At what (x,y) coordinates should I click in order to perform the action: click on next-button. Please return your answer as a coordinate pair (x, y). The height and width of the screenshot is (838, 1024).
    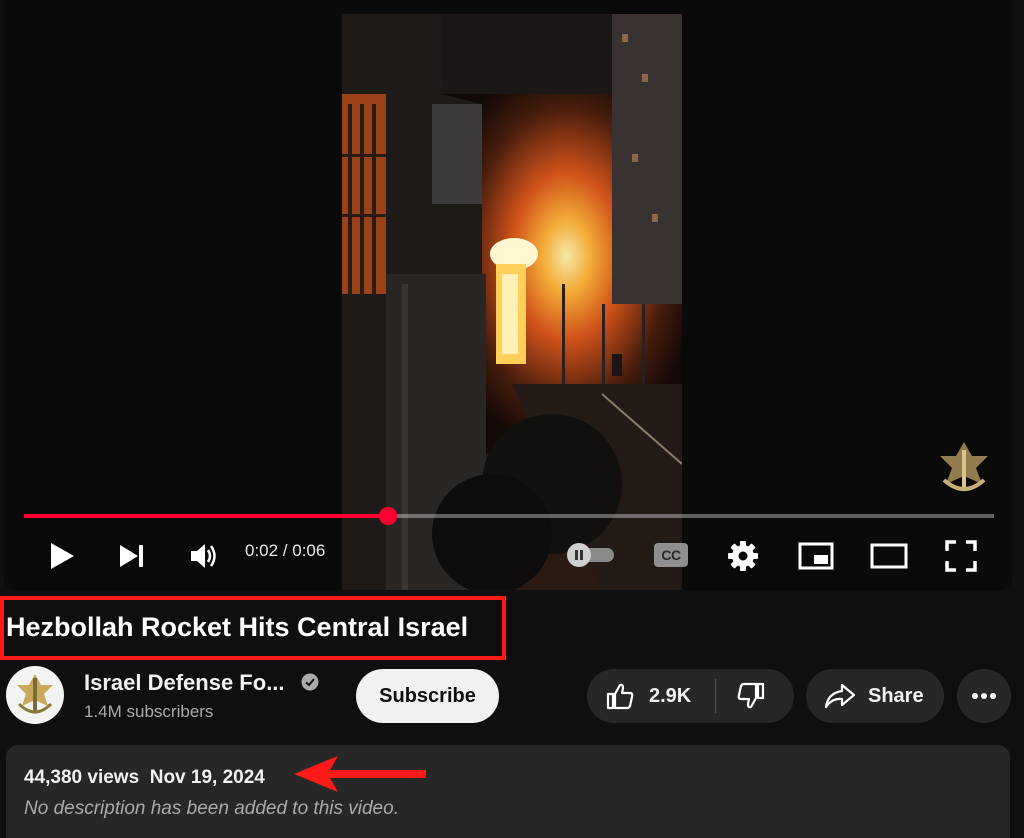
    Looking at the image, I should click on (132, 556).